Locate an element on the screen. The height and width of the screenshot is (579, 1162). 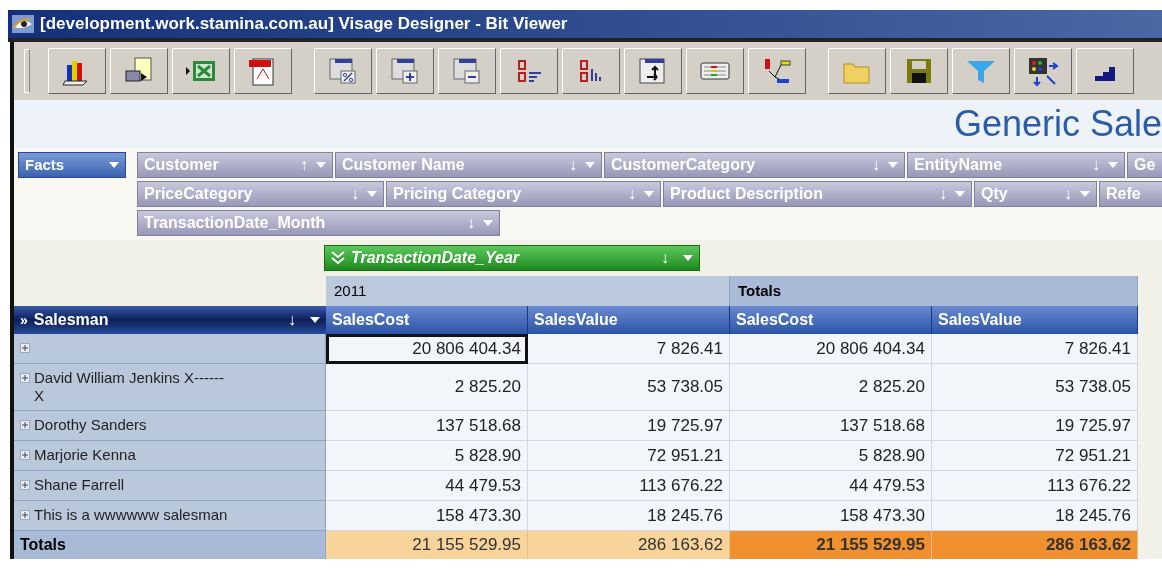
spreadsheet-icon is located at coordinates (201, 71).